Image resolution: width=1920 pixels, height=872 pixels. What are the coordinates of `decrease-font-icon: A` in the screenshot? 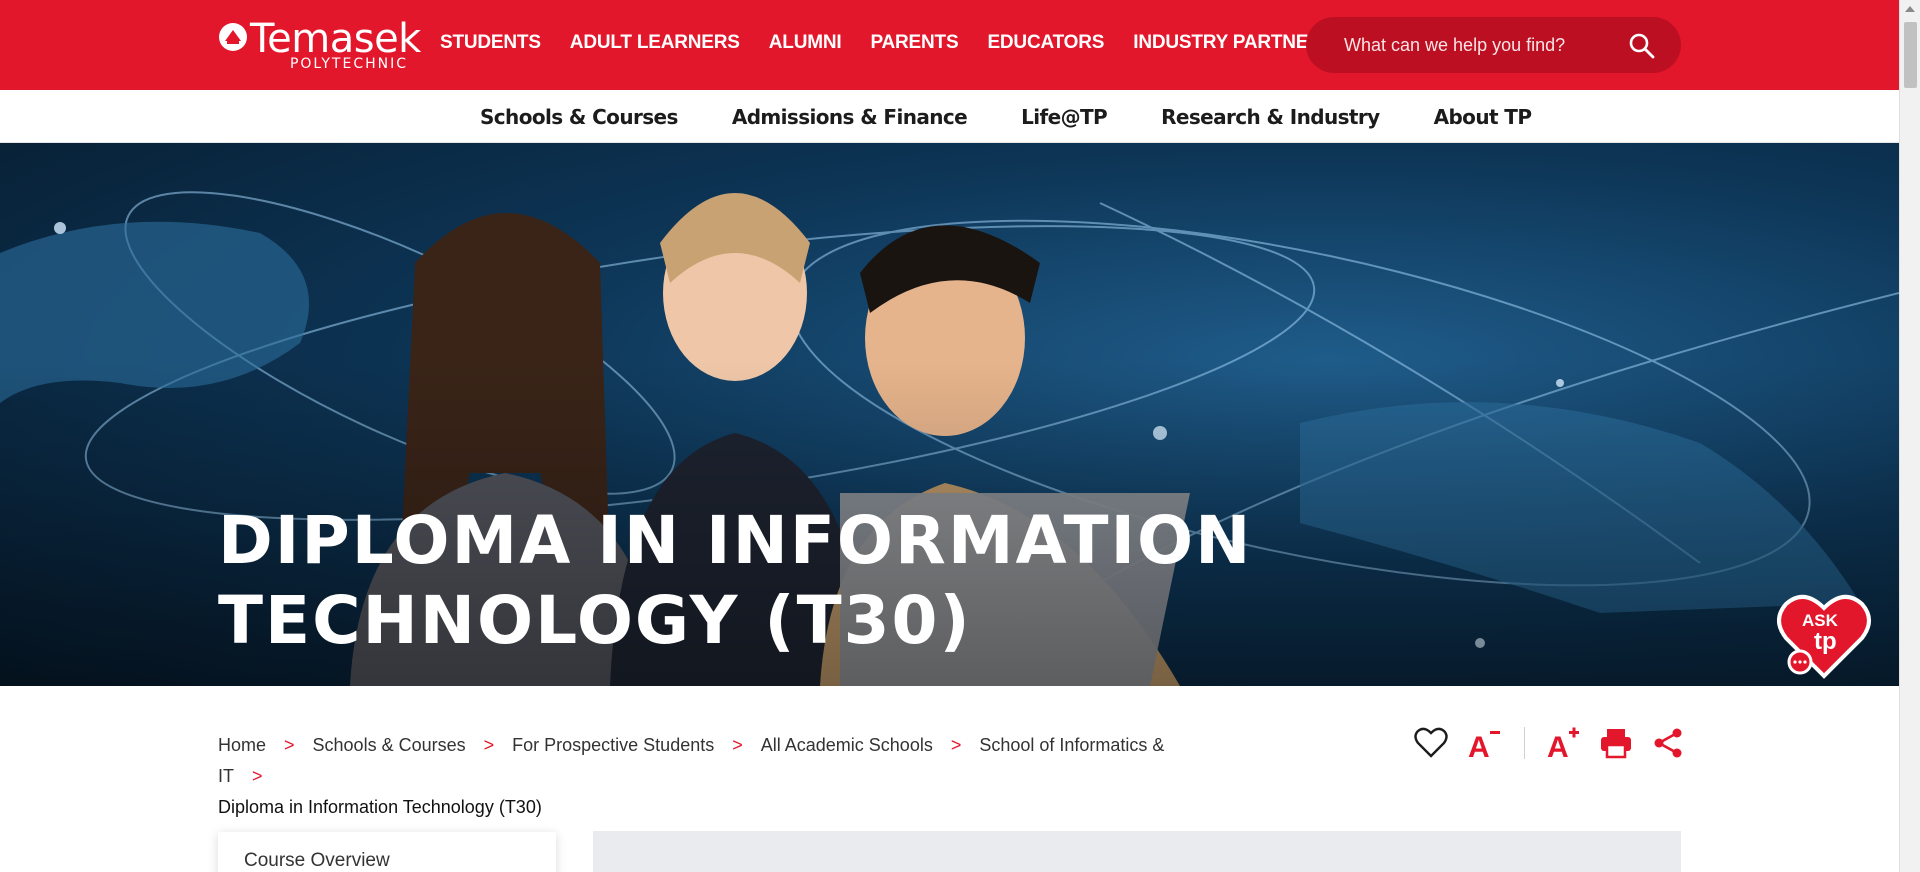 It's located at (1484, 743).